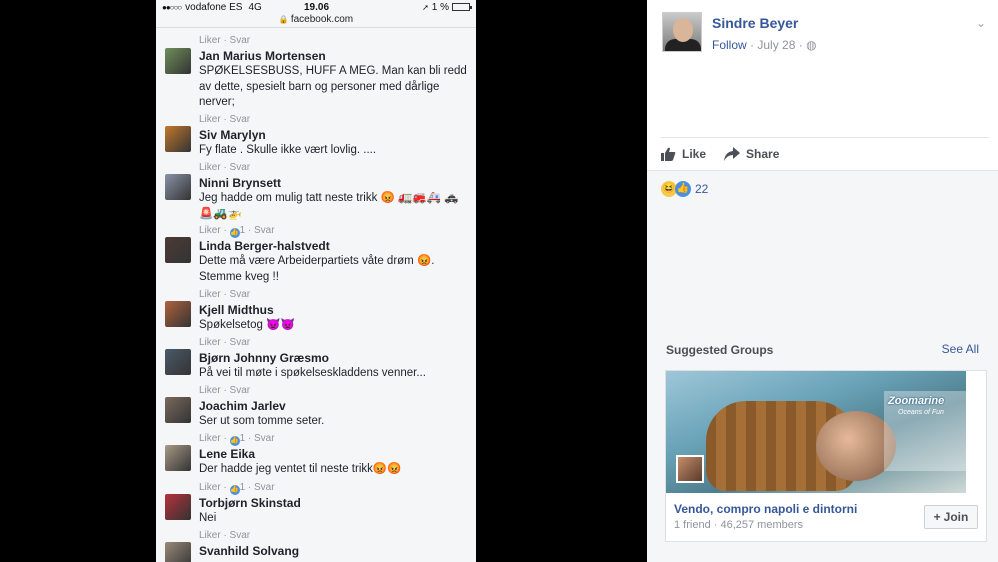 Image resolution: width=998 pixels, height=562 pixels. Describe the element at coordinates (776, 45) in the screenshot. I see `post-date: July 28` at that location.